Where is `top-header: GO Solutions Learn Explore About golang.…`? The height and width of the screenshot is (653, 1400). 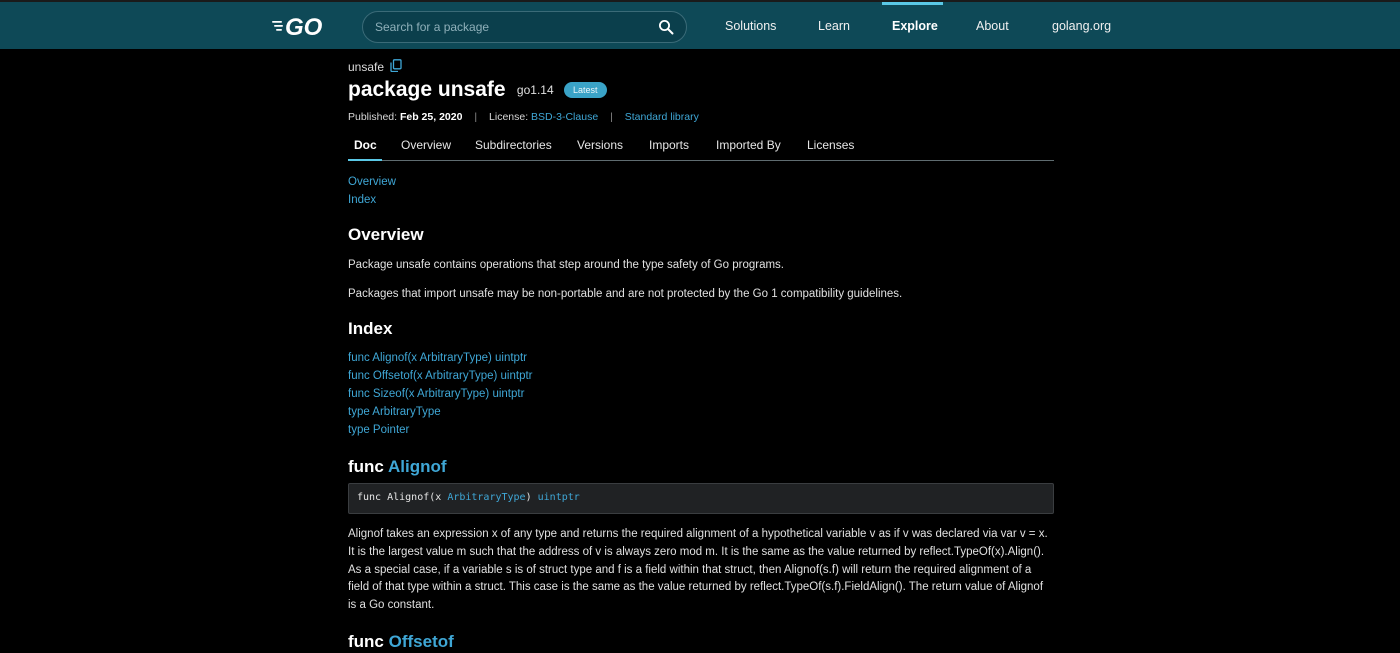
top-header: GO Solutions Learn Explore About golang.… is located at coordinates (700, 24).